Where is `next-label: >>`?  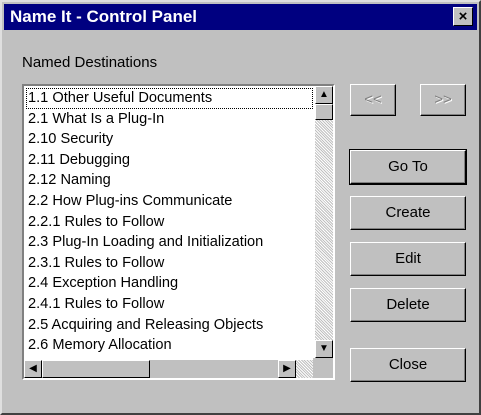 next-label: >> is located at coordinates (443, 99).